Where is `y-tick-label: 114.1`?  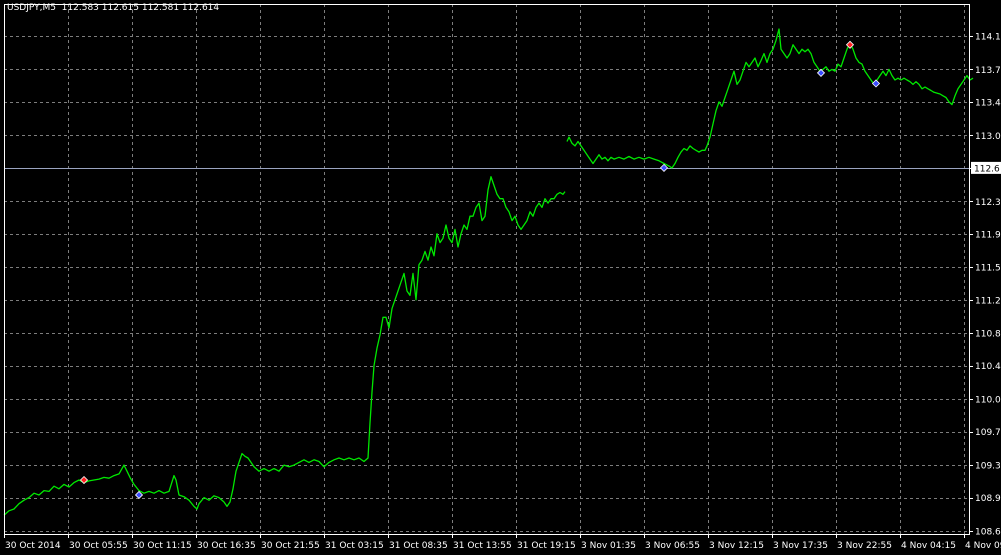
y-tick-label: 114.1 is located at coordinates (988, 38).